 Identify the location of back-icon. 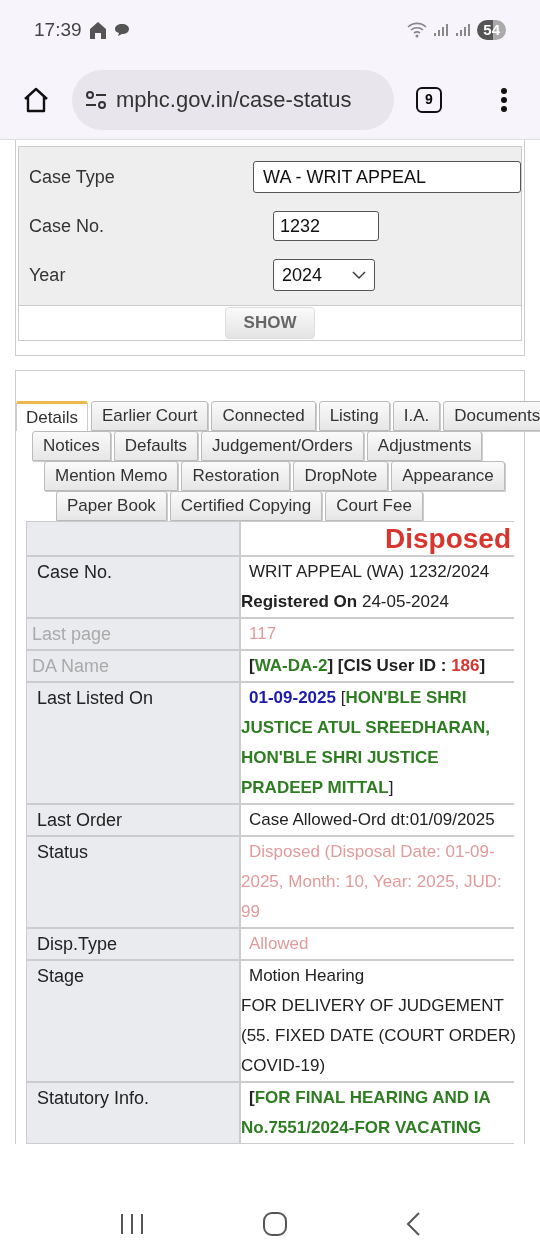
(413, 1224).